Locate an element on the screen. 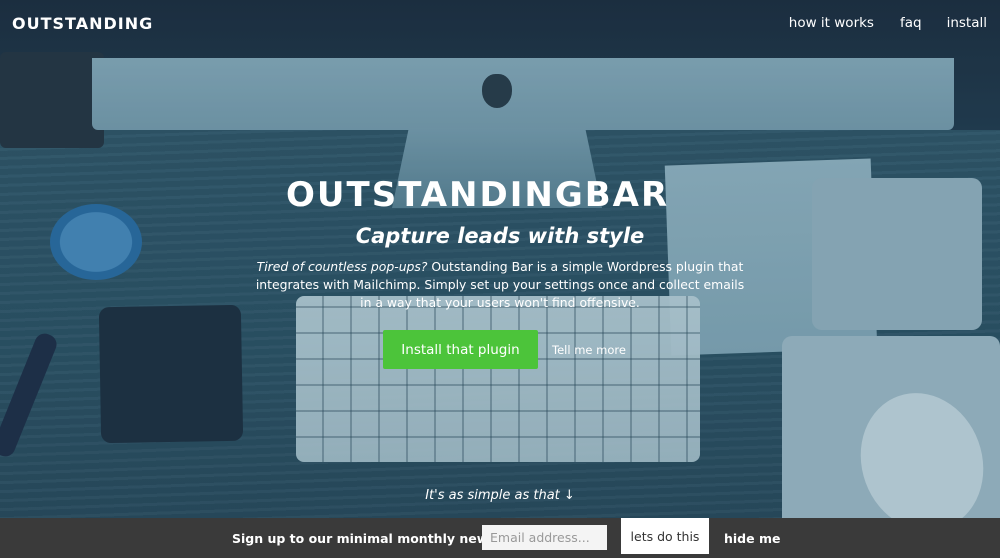  nav-faq: faq is located at coordinates (911, 23).